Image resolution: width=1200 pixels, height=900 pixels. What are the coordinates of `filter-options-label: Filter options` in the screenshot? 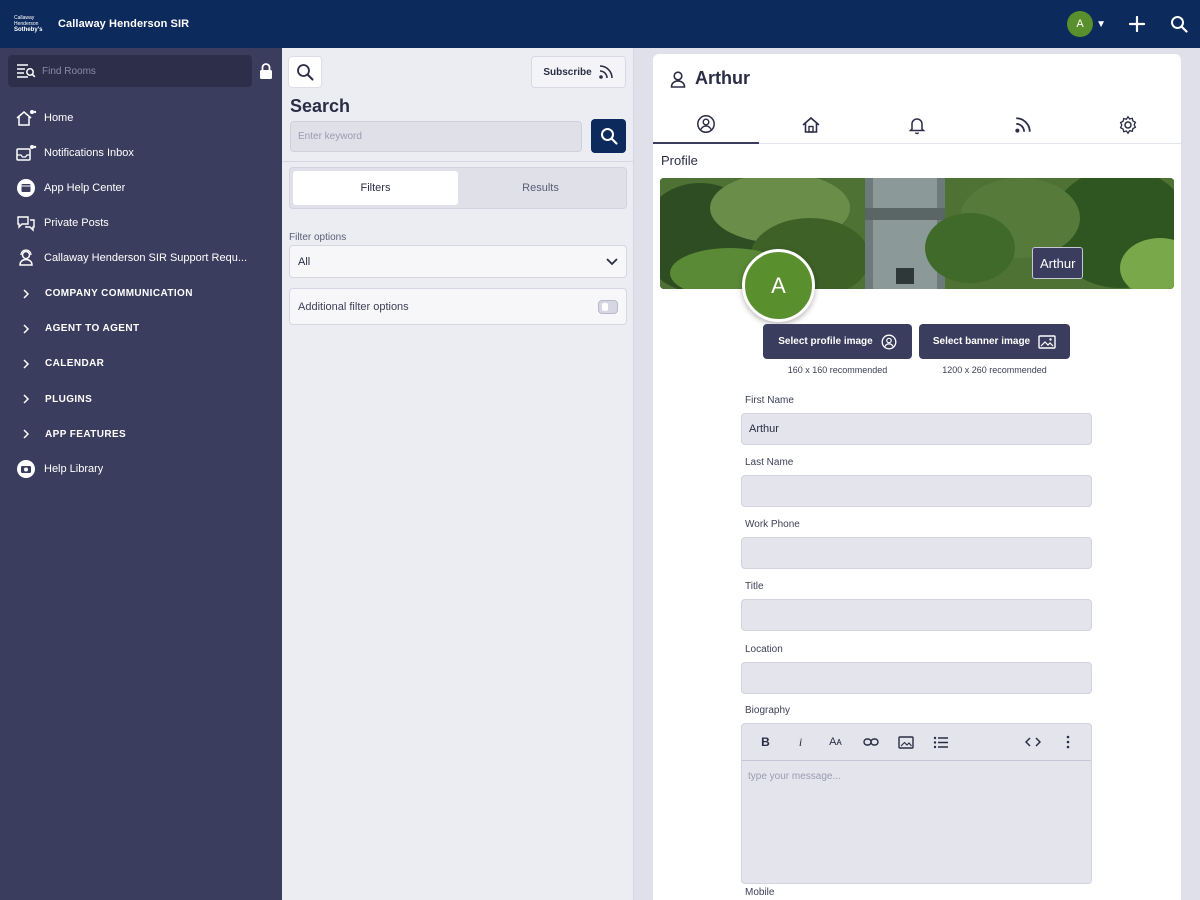 It's located at (318, 237).